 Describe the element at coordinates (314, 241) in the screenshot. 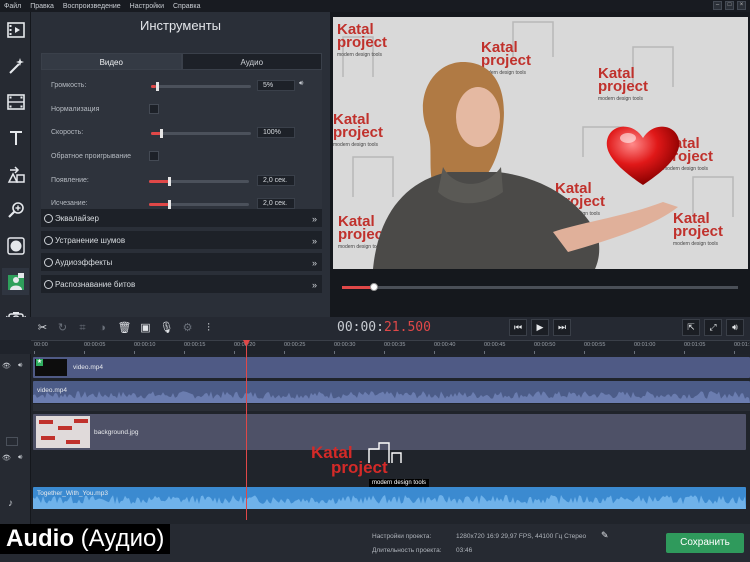

I see `chevron-right-icon: »` at that location.